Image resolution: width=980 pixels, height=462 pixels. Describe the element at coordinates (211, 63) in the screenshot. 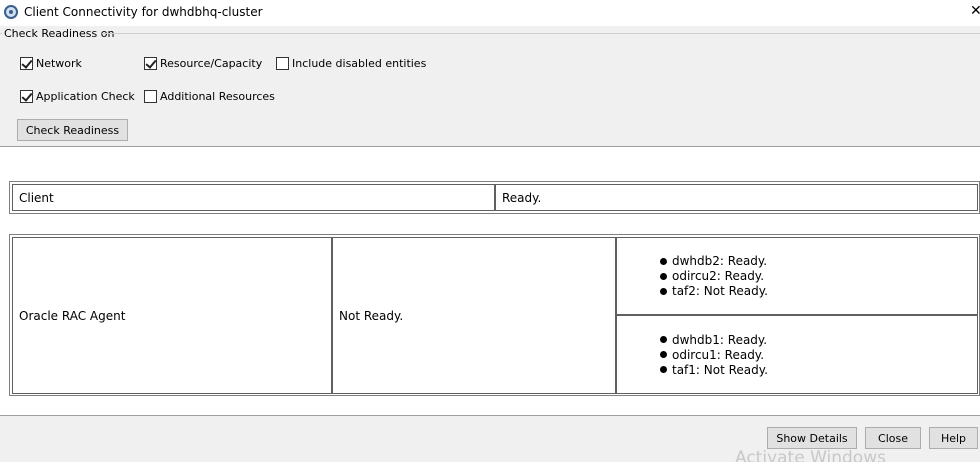

I see `checkbox-label: Resource/Capacity` at that location.